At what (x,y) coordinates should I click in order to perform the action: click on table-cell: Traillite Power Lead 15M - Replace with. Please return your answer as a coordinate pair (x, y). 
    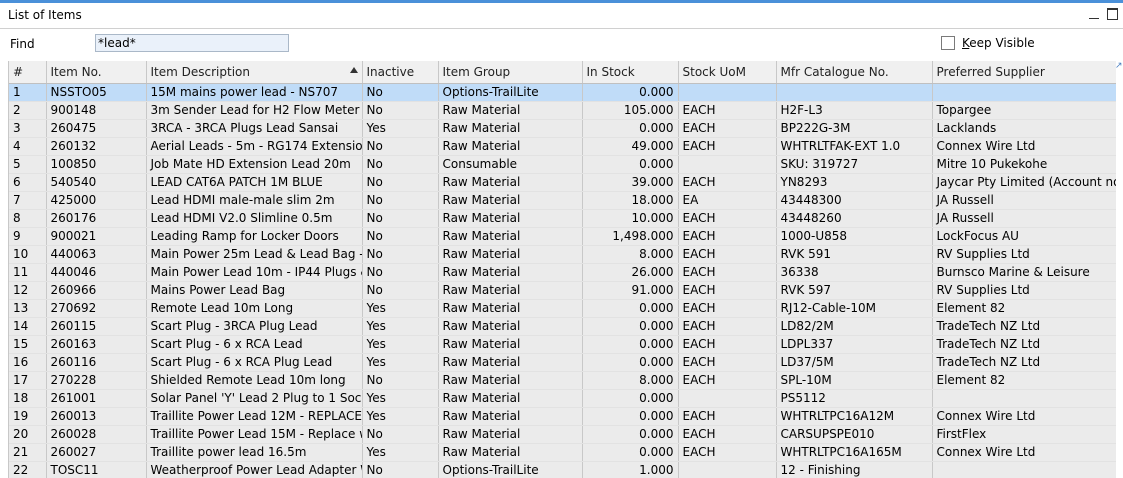
    Looking at the image, I should click on (254, 434).